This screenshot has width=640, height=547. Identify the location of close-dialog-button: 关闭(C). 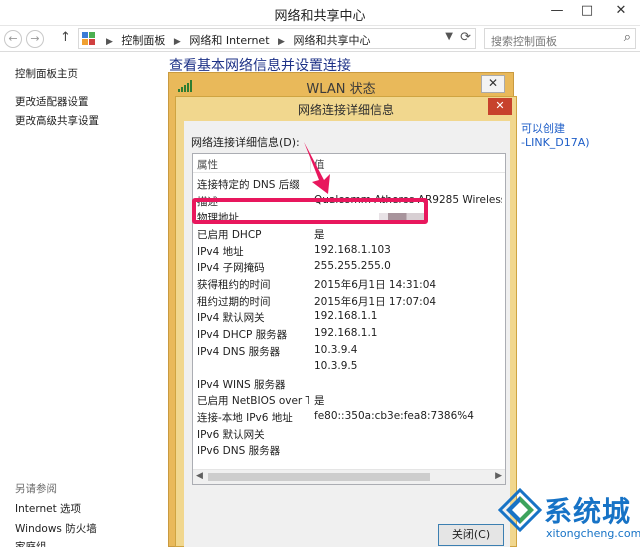
(471, 535).